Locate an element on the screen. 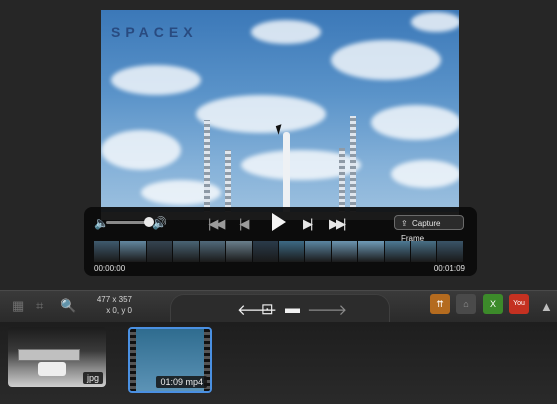 The width and height of the screenshot is (557, 404). arrow-right-icon: 🡒 is located at coordinates (327, 309).